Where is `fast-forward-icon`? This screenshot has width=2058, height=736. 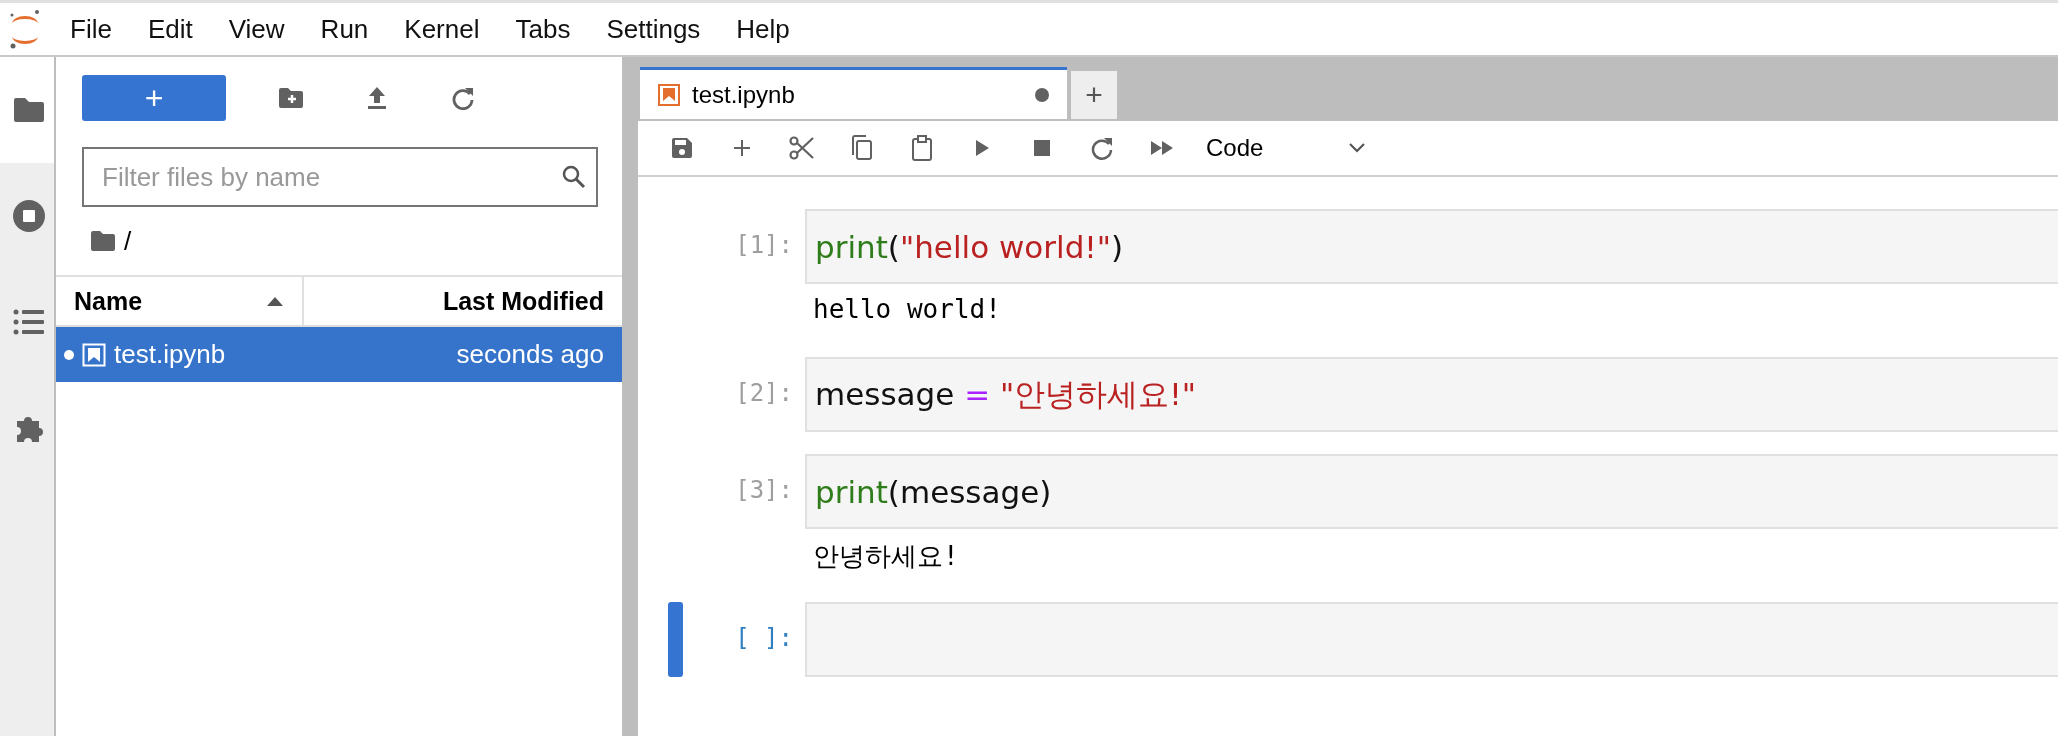
fast-forward-icon is located at coordinates (1162, 148).